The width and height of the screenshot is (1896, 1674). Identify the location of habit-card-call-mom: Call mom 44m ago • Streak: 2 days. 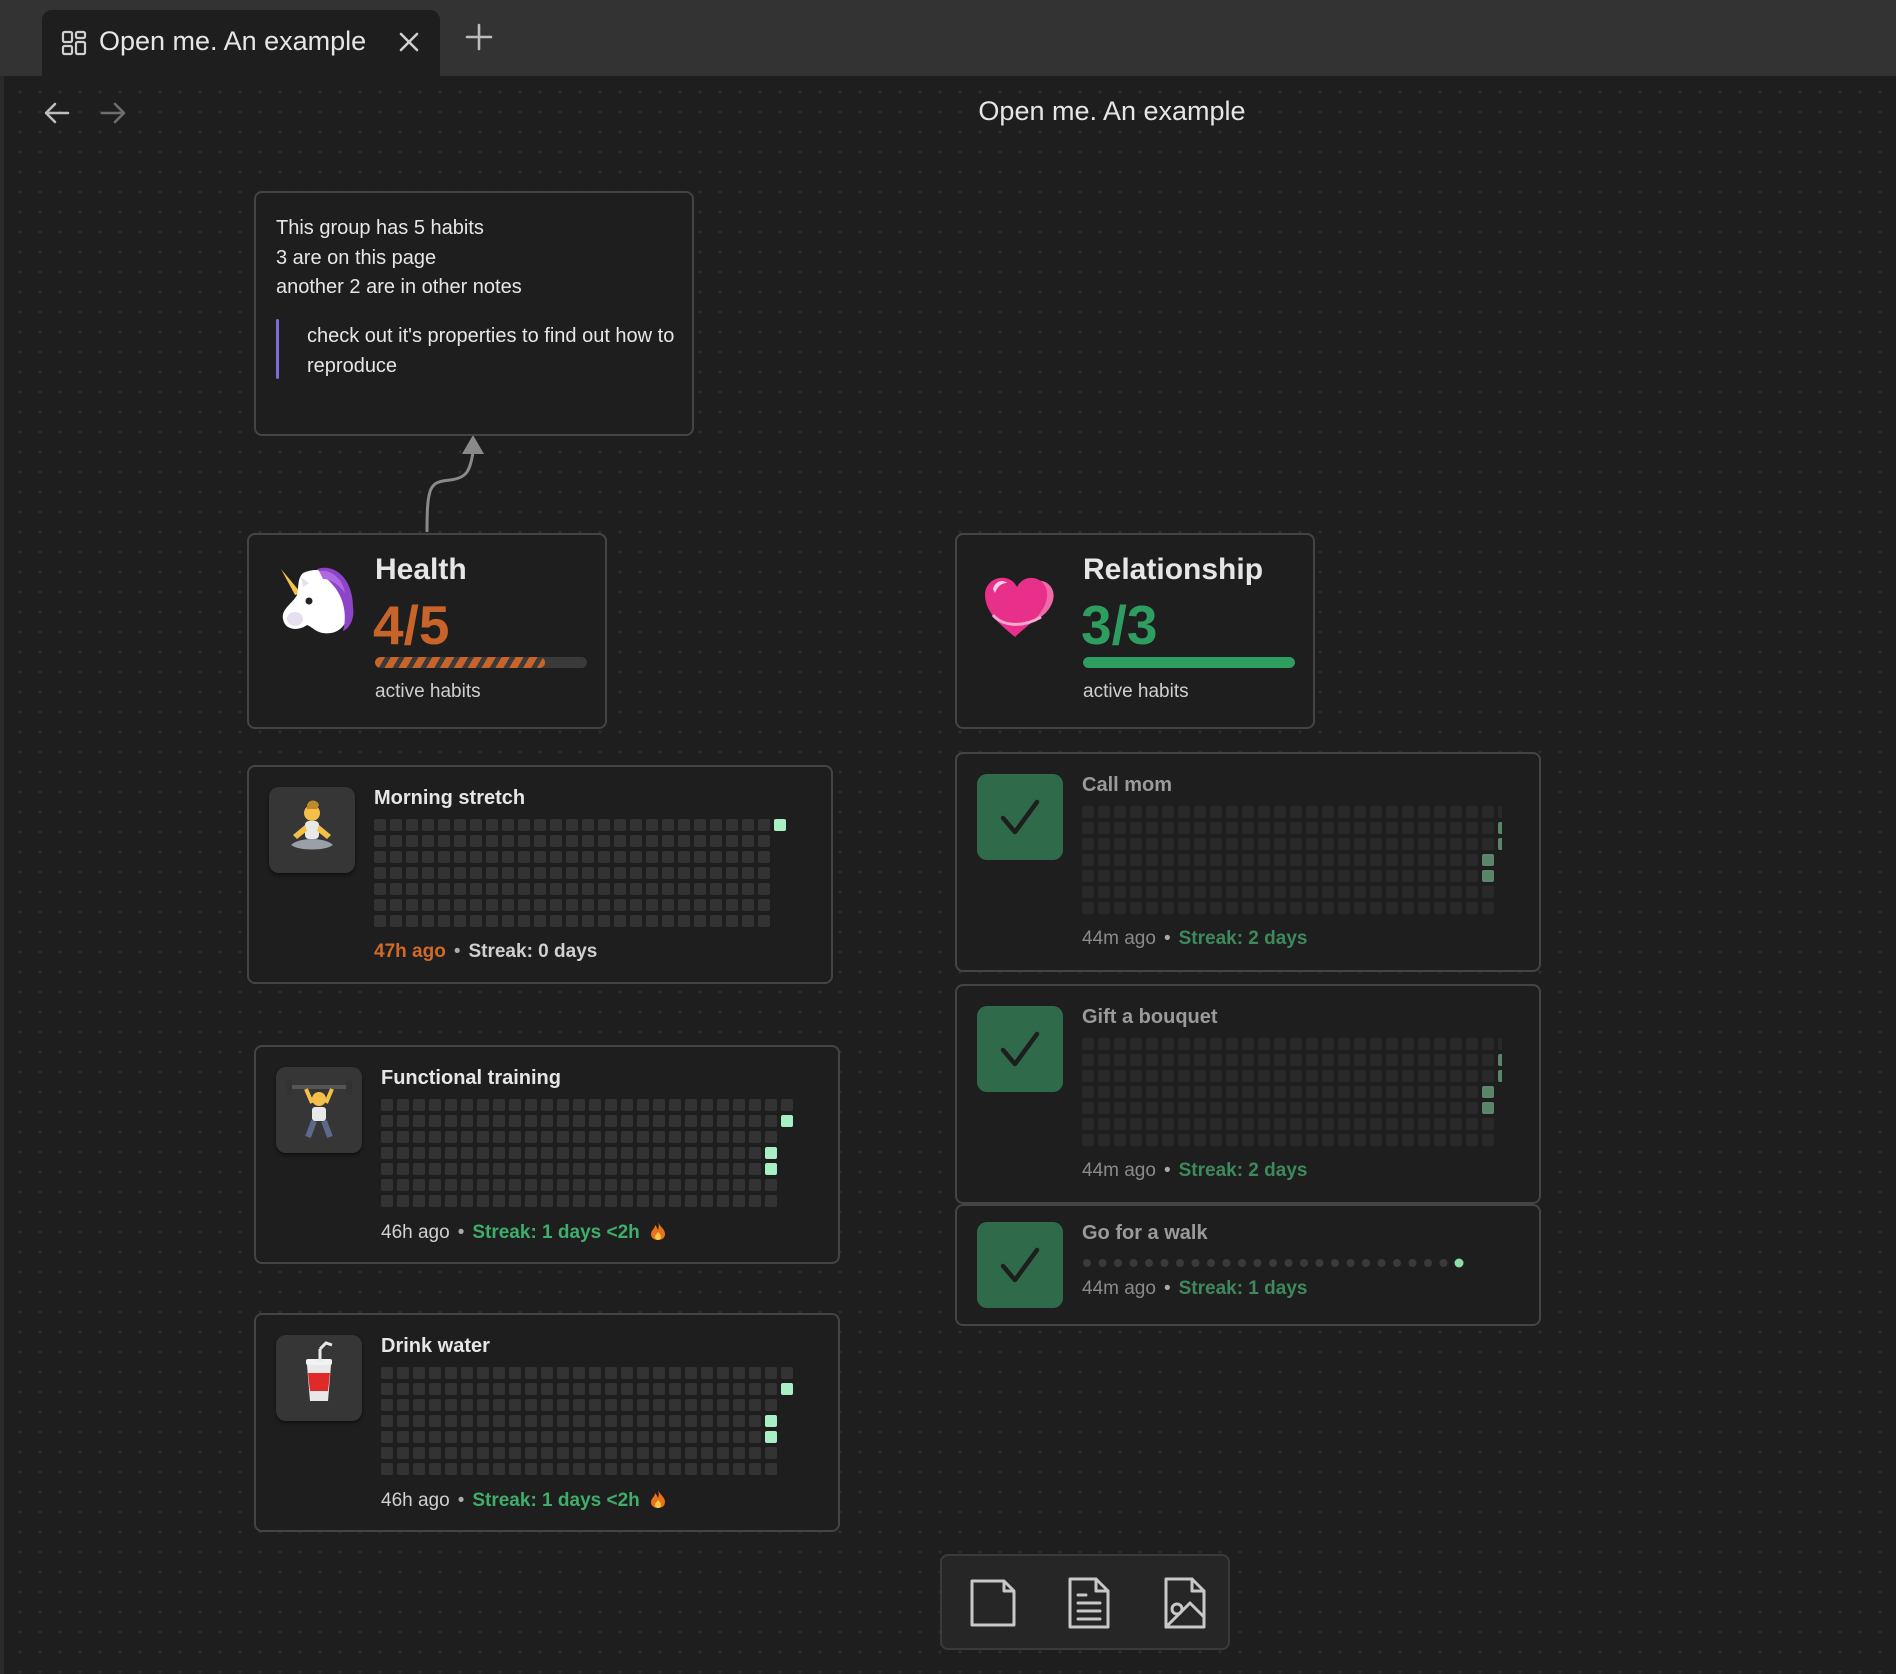
(1248, 862).